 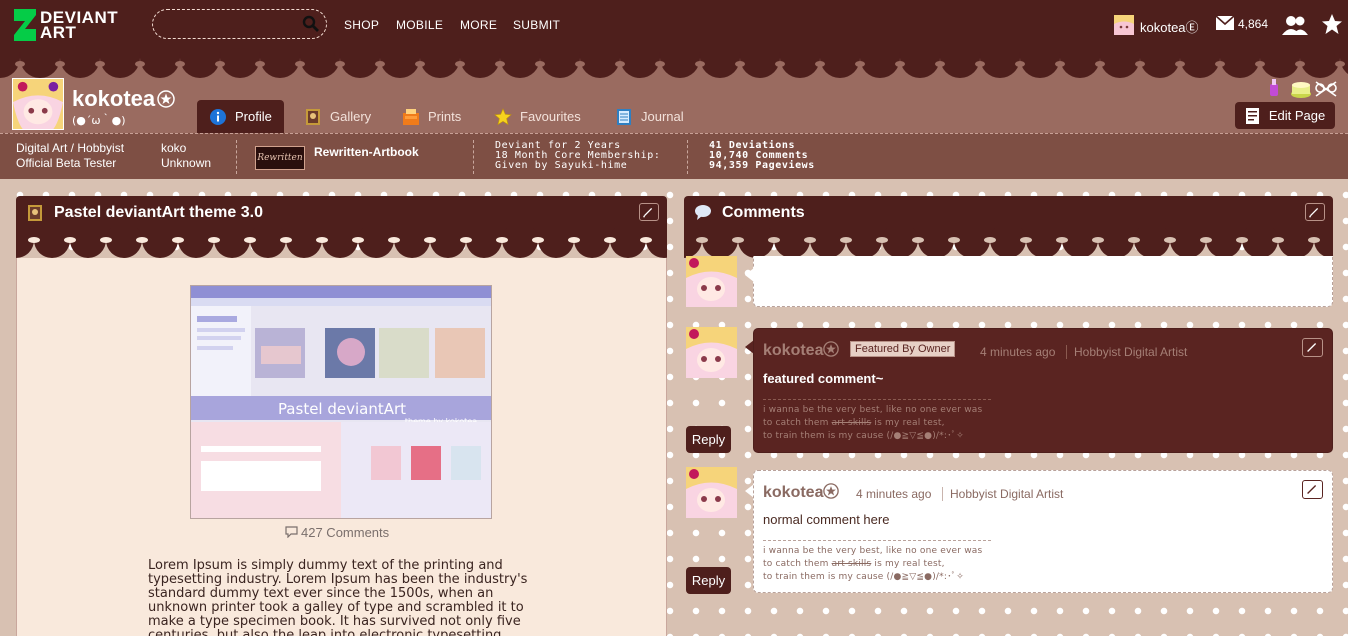 I want to click on group-name: Rewritten-Artbook, so click(x=366, y=152).